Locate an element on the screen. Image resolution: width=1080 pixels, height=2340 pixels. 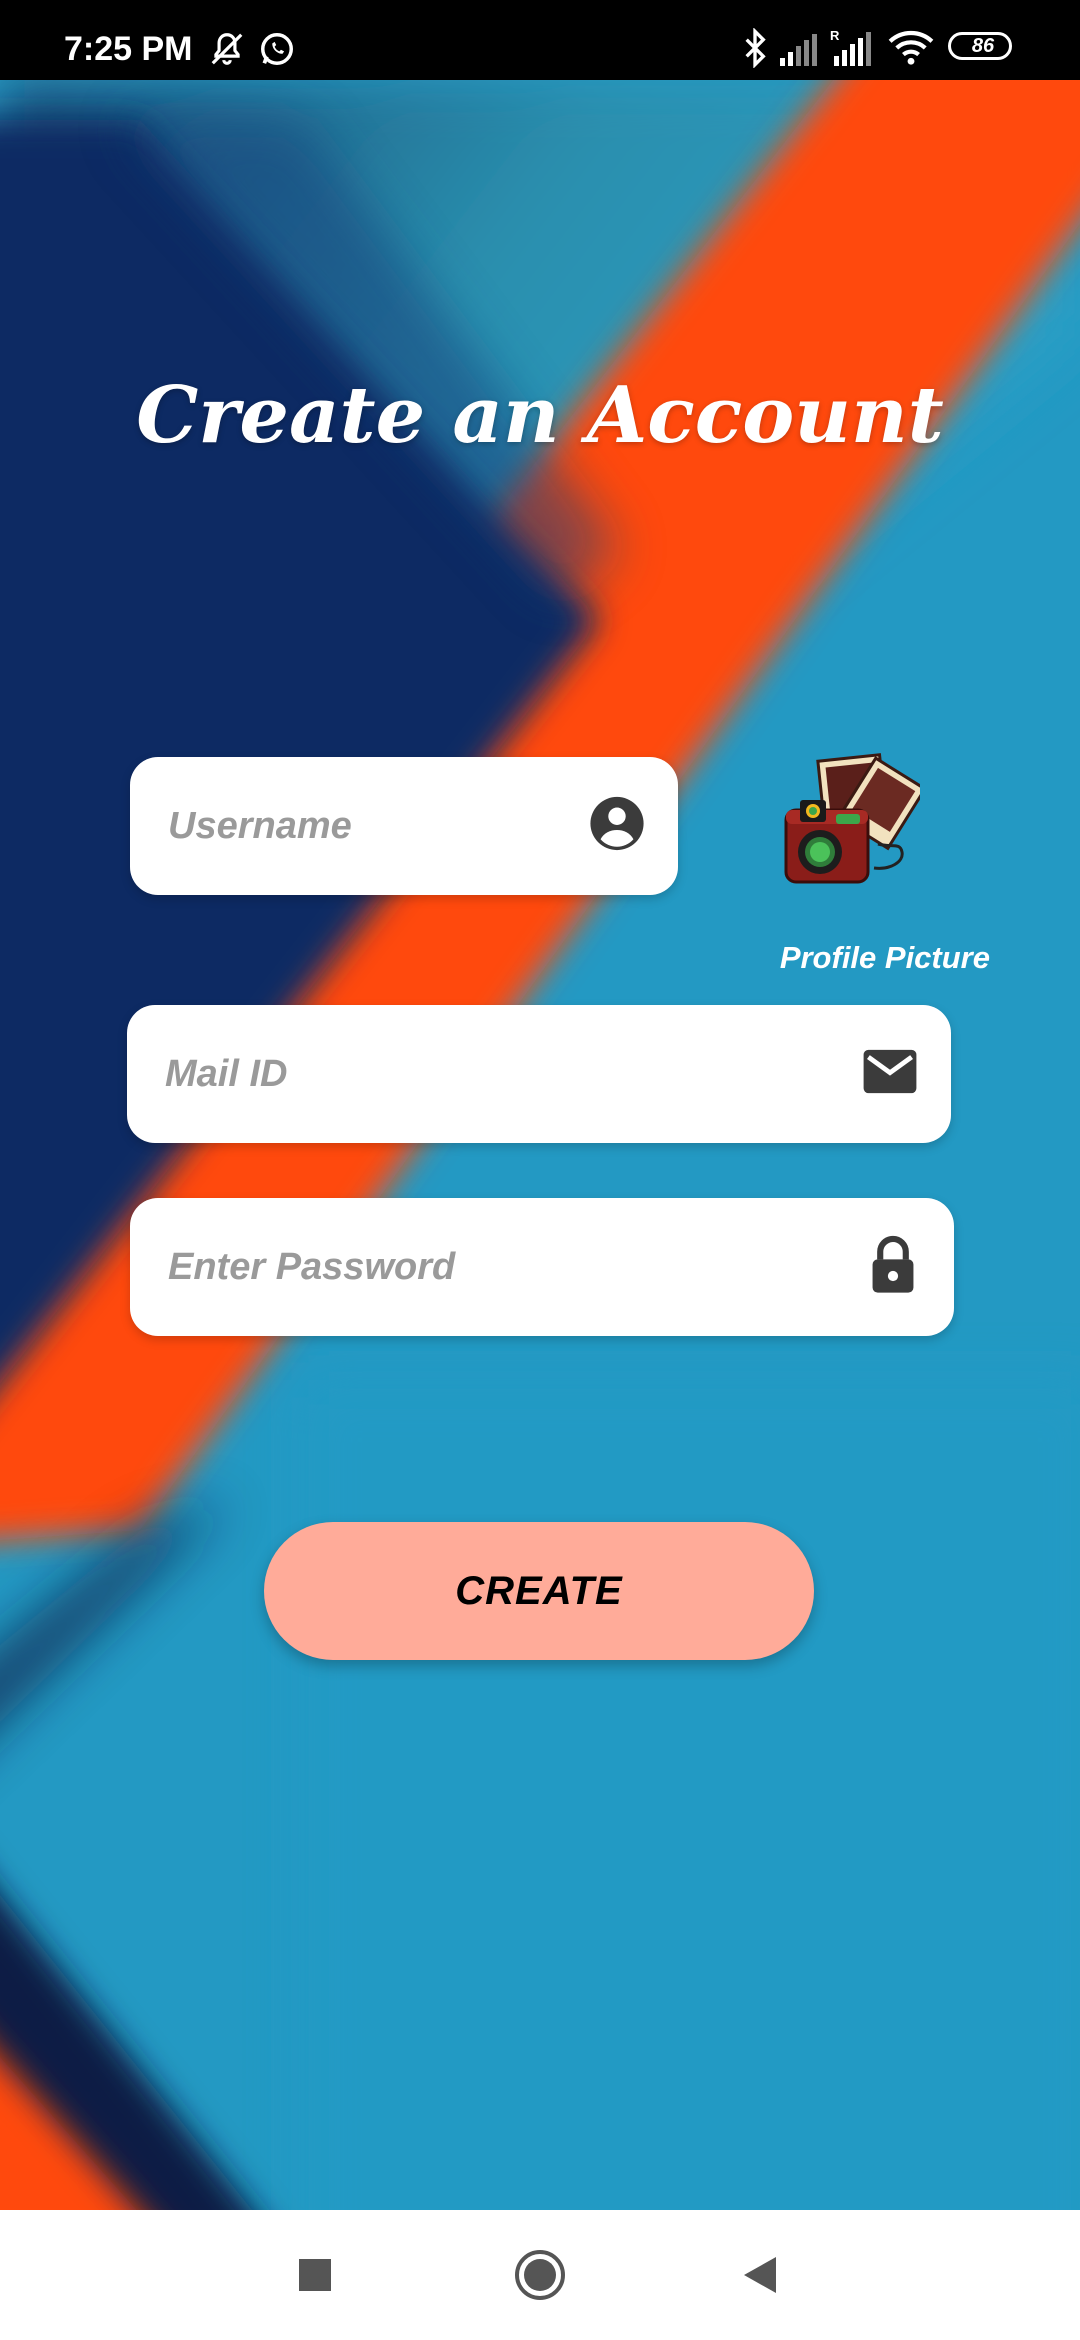
home-circle-icon is located at coordinates (540, 2275).